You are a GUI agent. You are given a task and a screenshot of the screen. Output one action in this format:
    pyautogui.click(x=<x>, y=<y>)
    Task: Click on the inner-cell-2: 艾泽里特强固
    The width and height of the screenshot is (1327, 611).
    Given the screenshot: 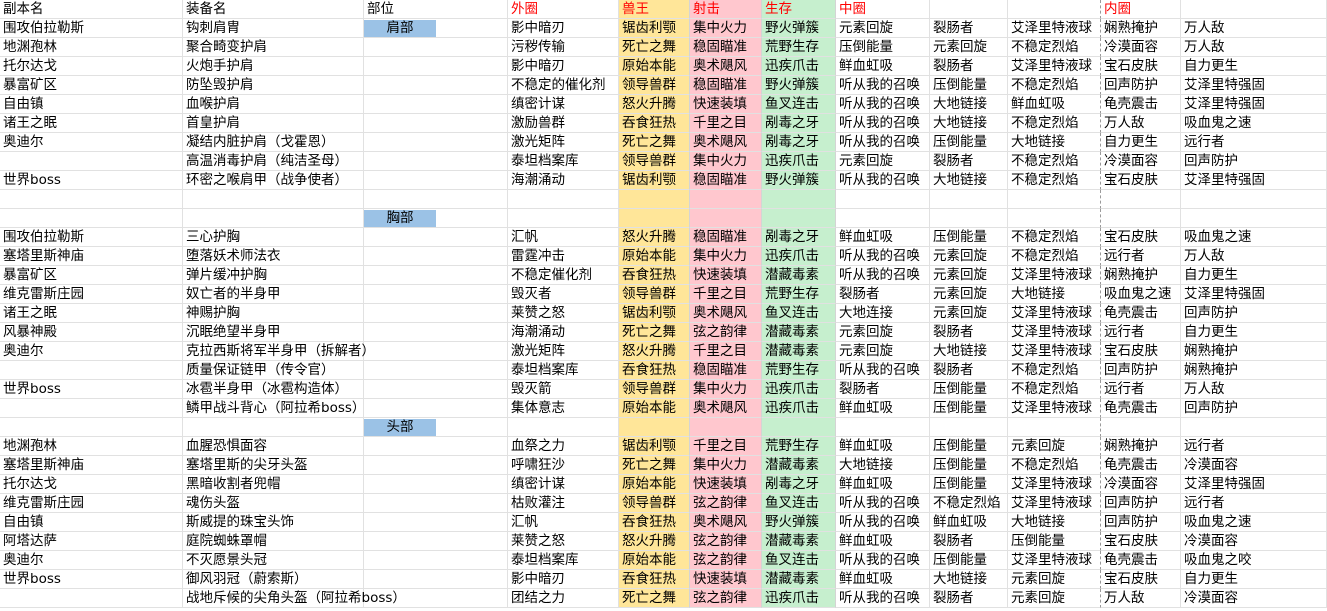 What is the action you would take?
    pyautogui.click(x=1254, y=180)
    